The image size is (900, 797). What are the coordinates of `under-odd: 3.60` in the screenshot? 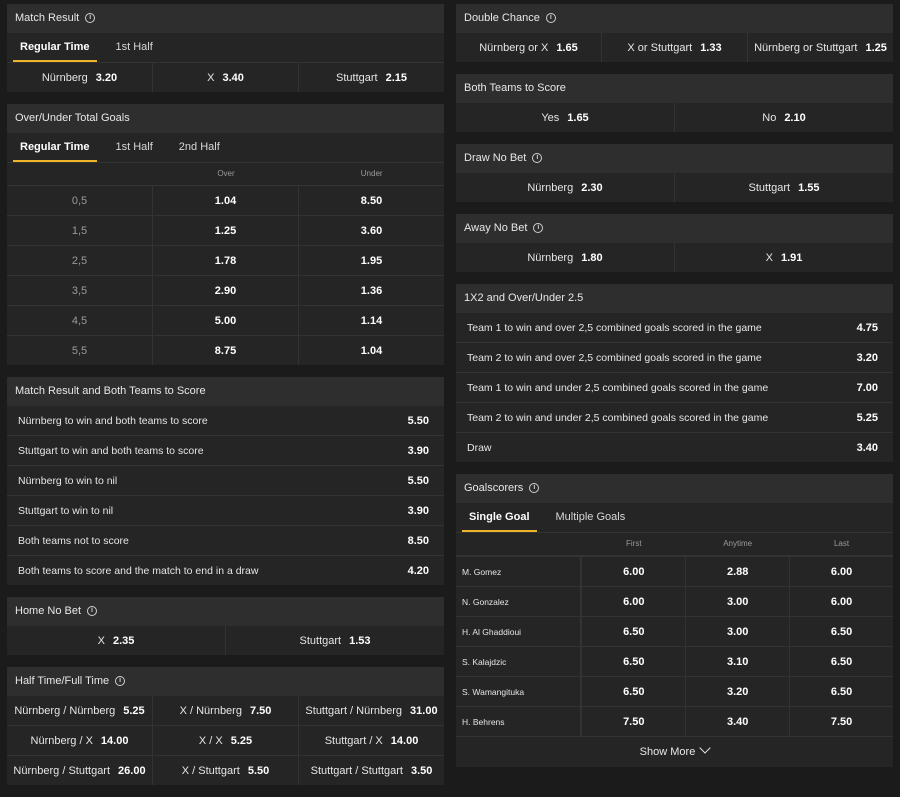 It's located at (371, 230).